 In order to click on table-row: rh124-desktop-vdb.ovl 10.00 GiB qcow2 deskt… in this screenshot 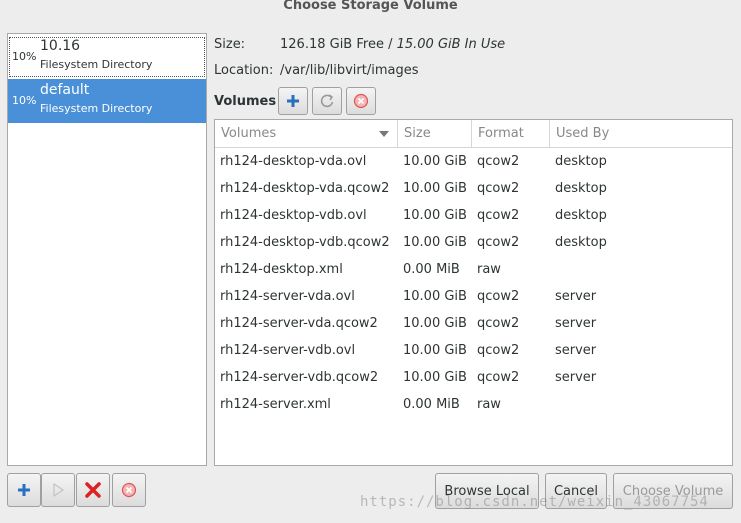, I will do `click(473, 215)`.